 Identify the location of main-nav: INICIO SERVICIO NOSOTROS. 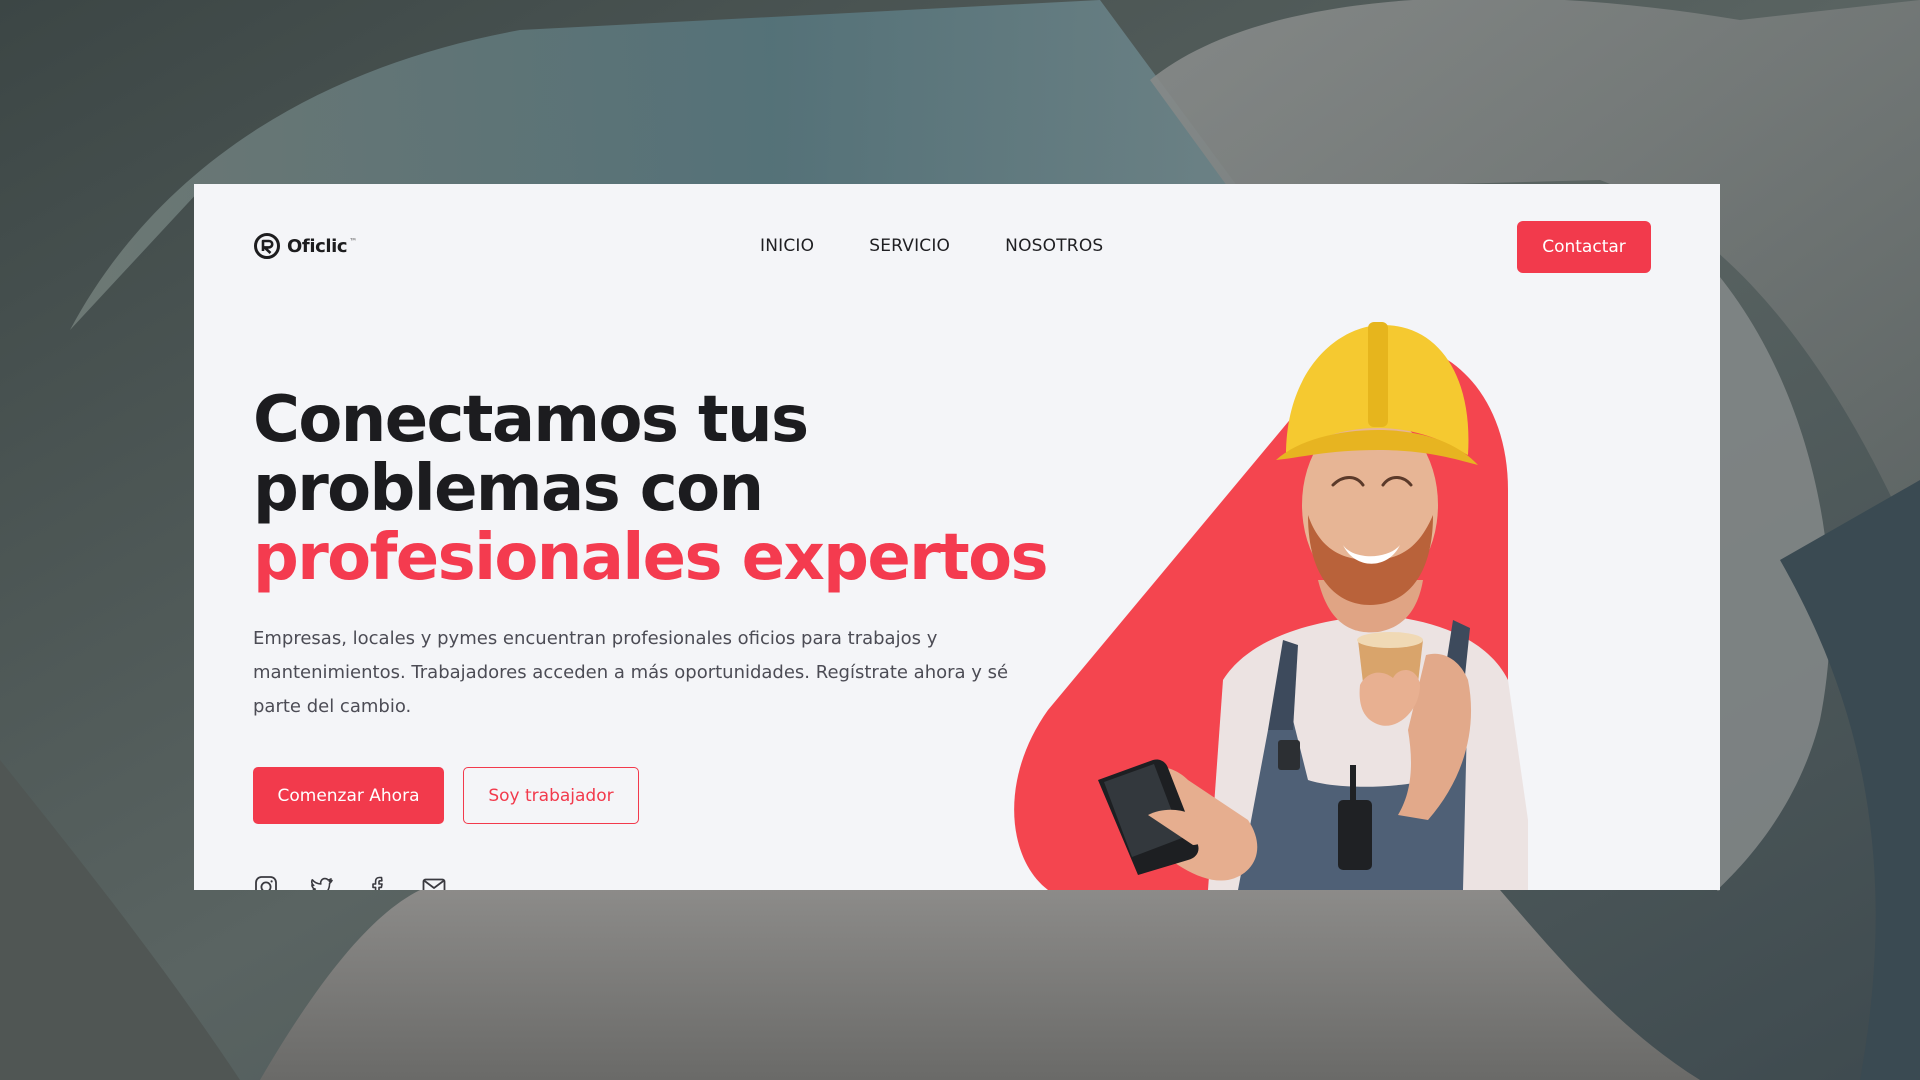
(931, 246).